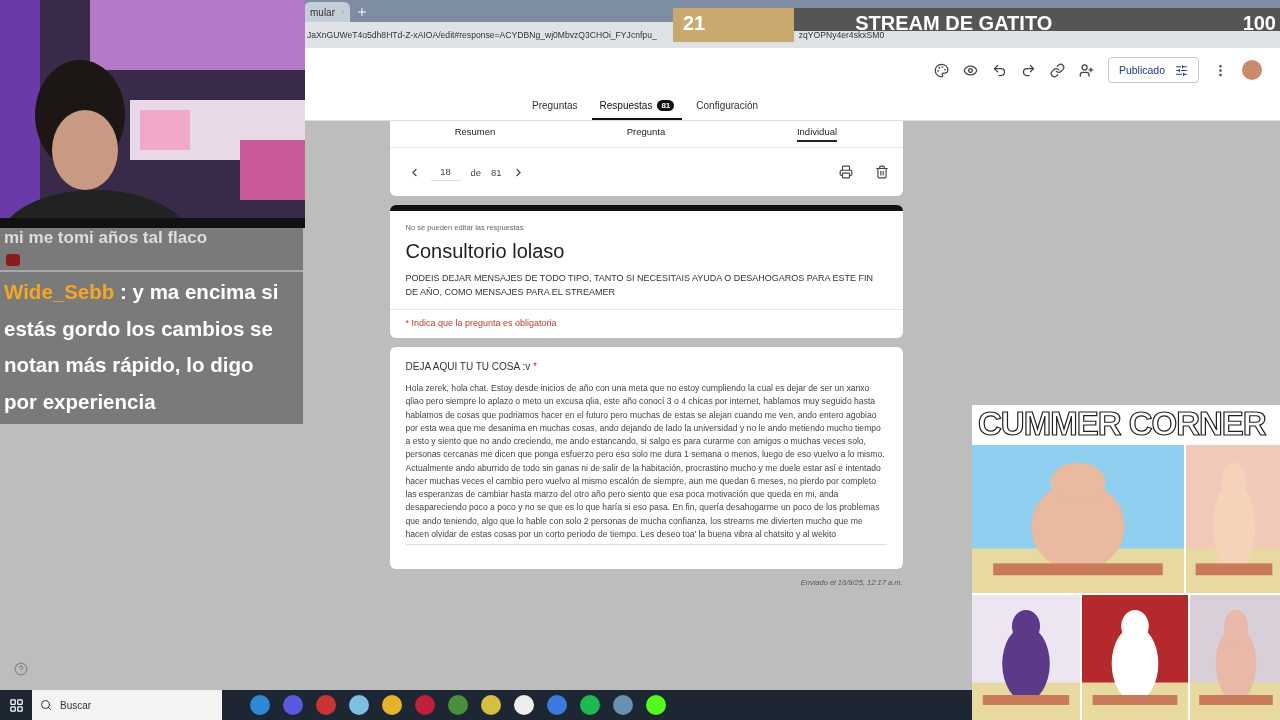 The height and width of the screenshot is (720, 1280). Describe the element at coordinates (1252, 70) in the screenshot. I see `avatar` at that location.